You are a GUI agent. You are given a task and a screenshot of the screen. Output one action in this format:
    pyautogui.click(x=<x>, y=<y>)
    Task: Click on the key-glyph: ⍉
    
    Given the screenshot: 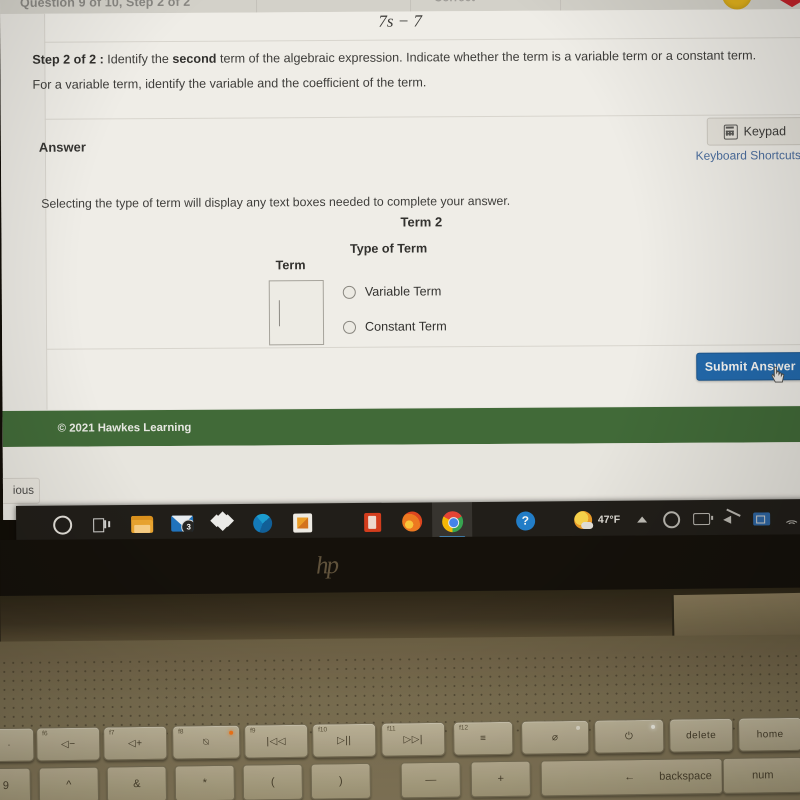 What is the action you would take?
    pyautogui.click(x=206, y=742)
    